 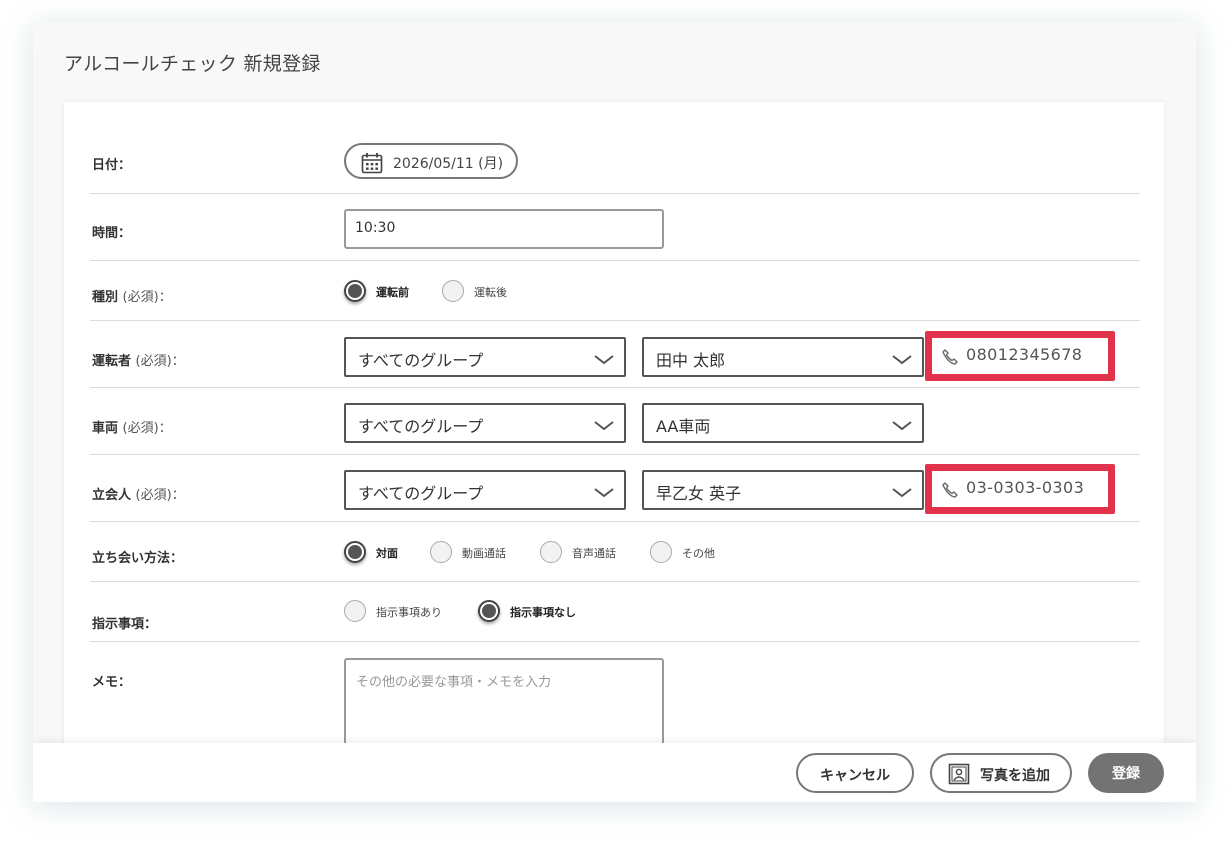 I want to click on add-photo-button: 写真を追加, so click(x=1001, y=773).